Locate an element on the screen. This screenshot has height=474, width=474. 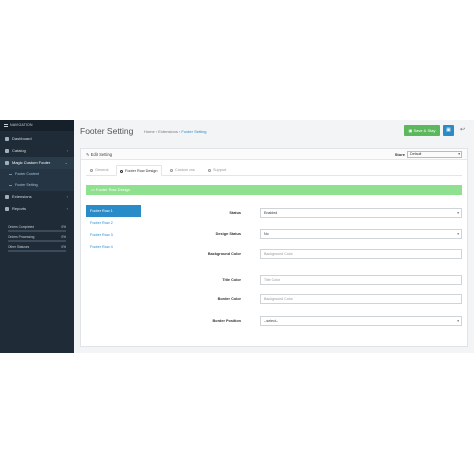
store-select-value: Default is located at coordinates (416, 154).